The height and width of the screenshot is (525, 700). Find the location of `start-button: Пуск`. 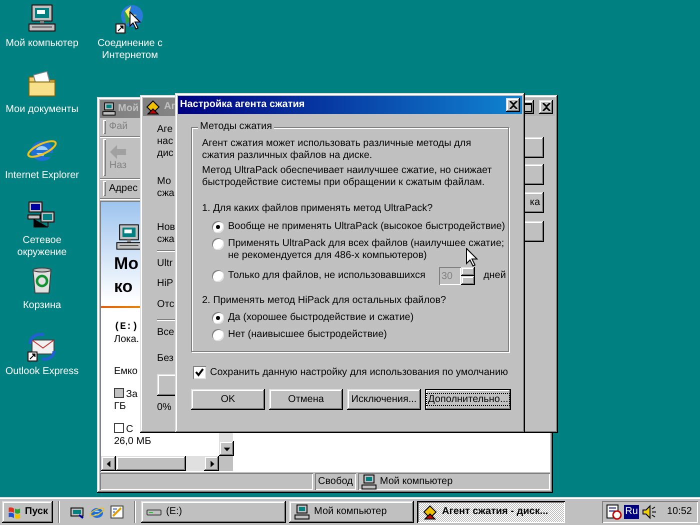

start-button: Пуск is located at coordinates (27, 512).